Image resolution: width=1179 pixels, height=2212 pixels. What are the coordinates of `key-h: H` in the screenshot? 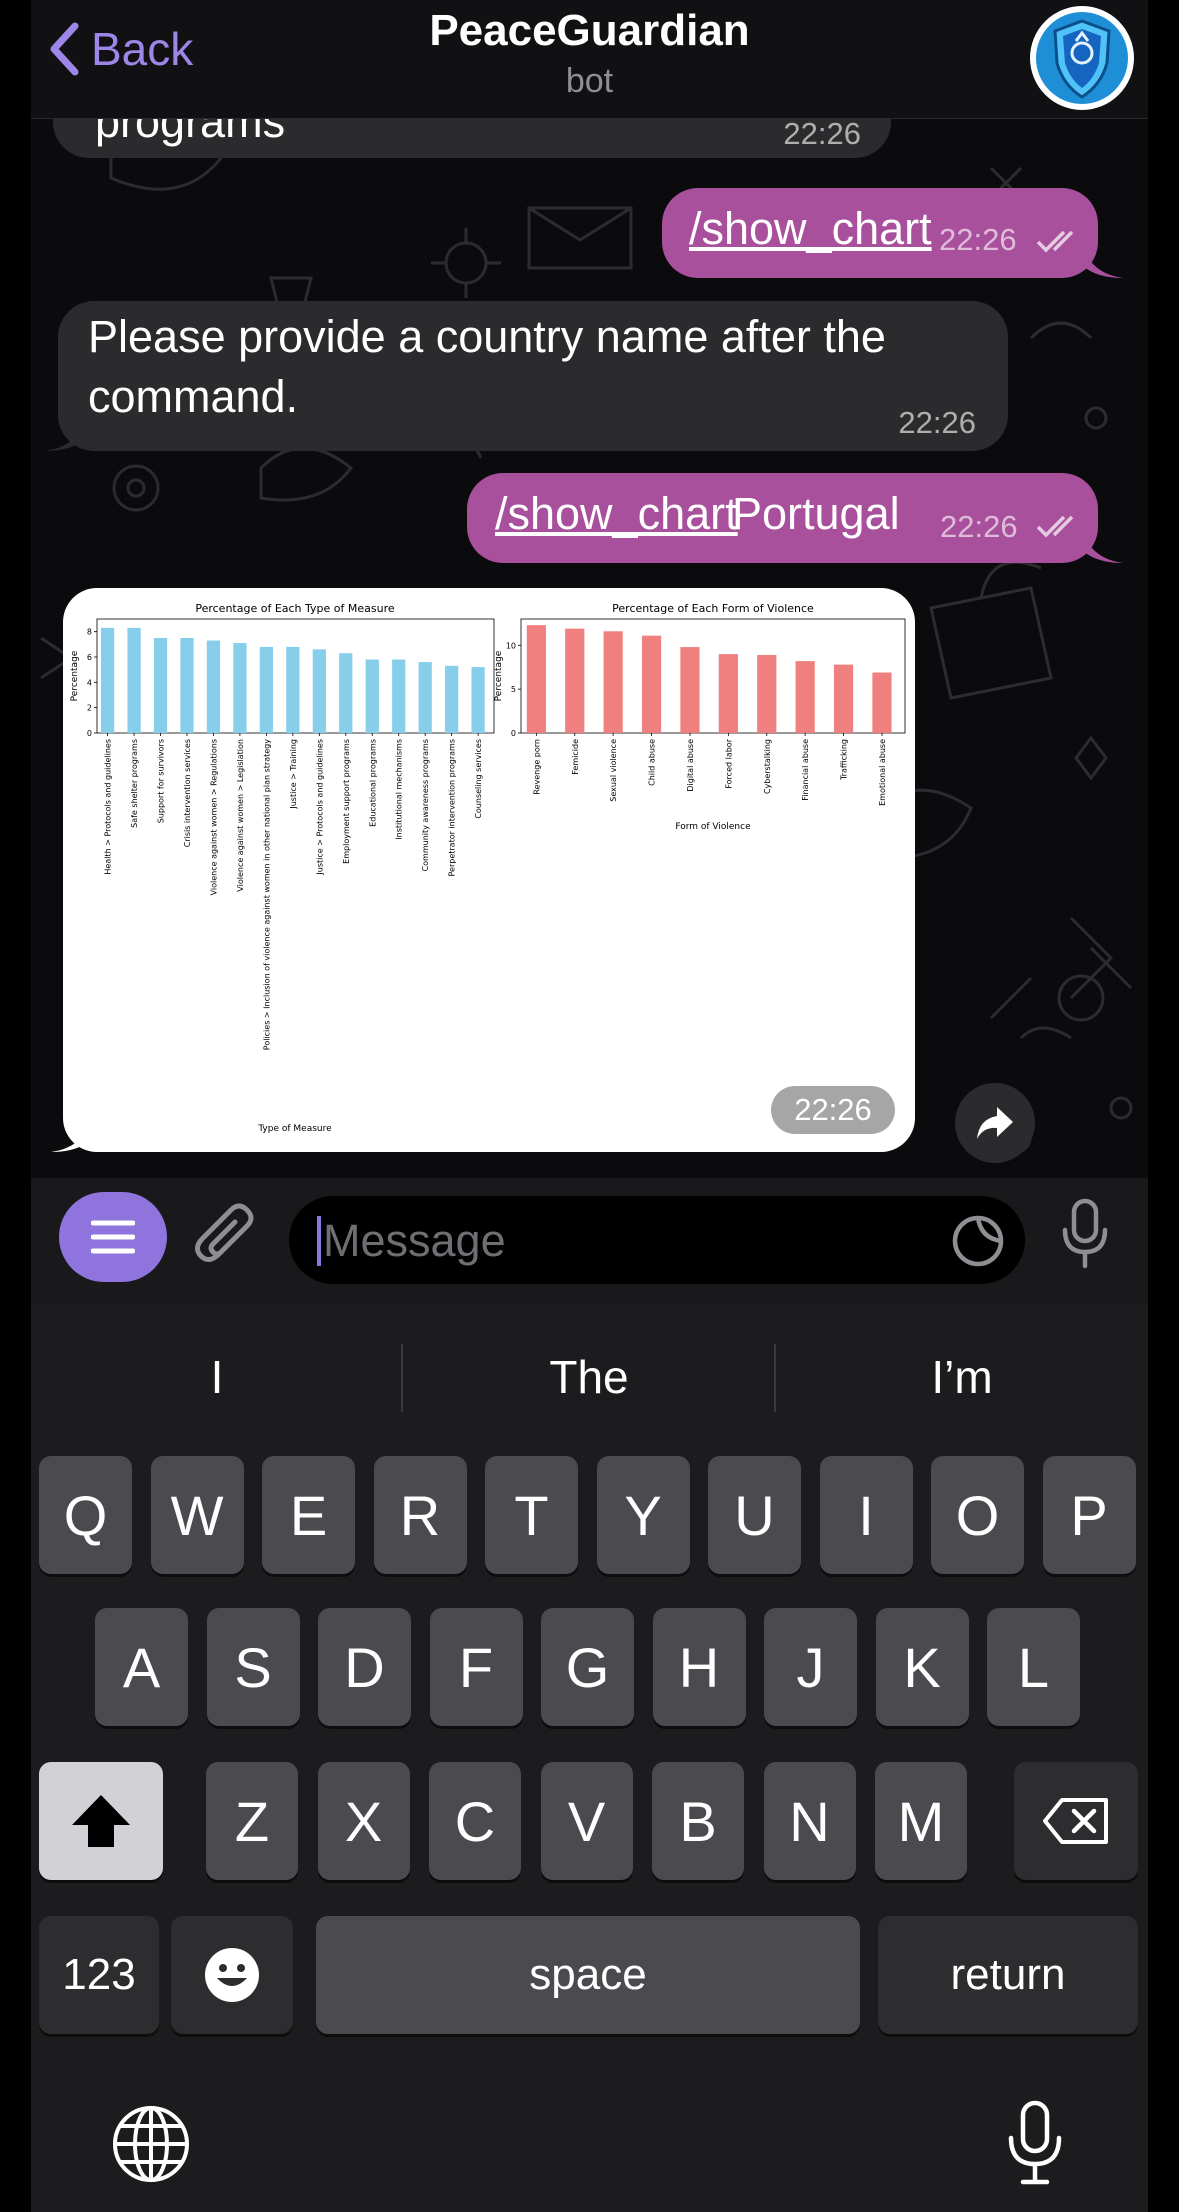 It's located at (699, 1667).